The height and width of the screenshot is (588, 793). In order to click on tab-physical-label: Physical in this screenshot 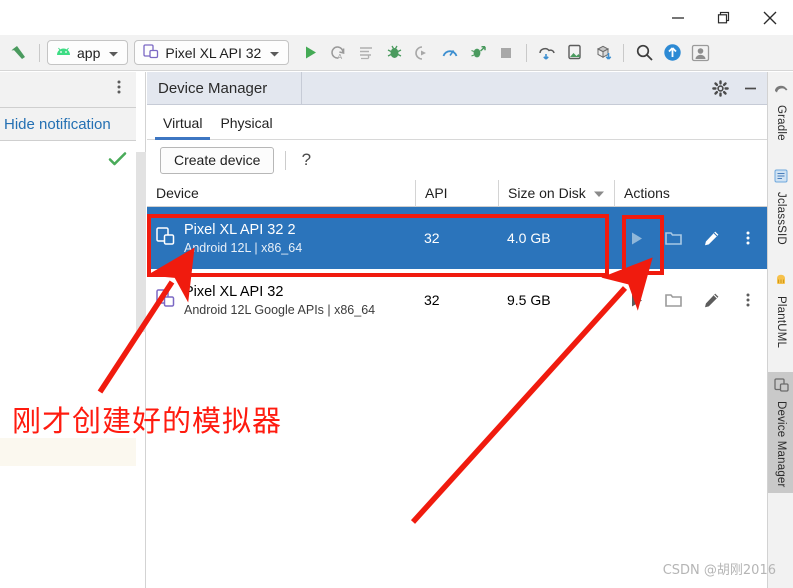, I will do `click(246, 123)`.